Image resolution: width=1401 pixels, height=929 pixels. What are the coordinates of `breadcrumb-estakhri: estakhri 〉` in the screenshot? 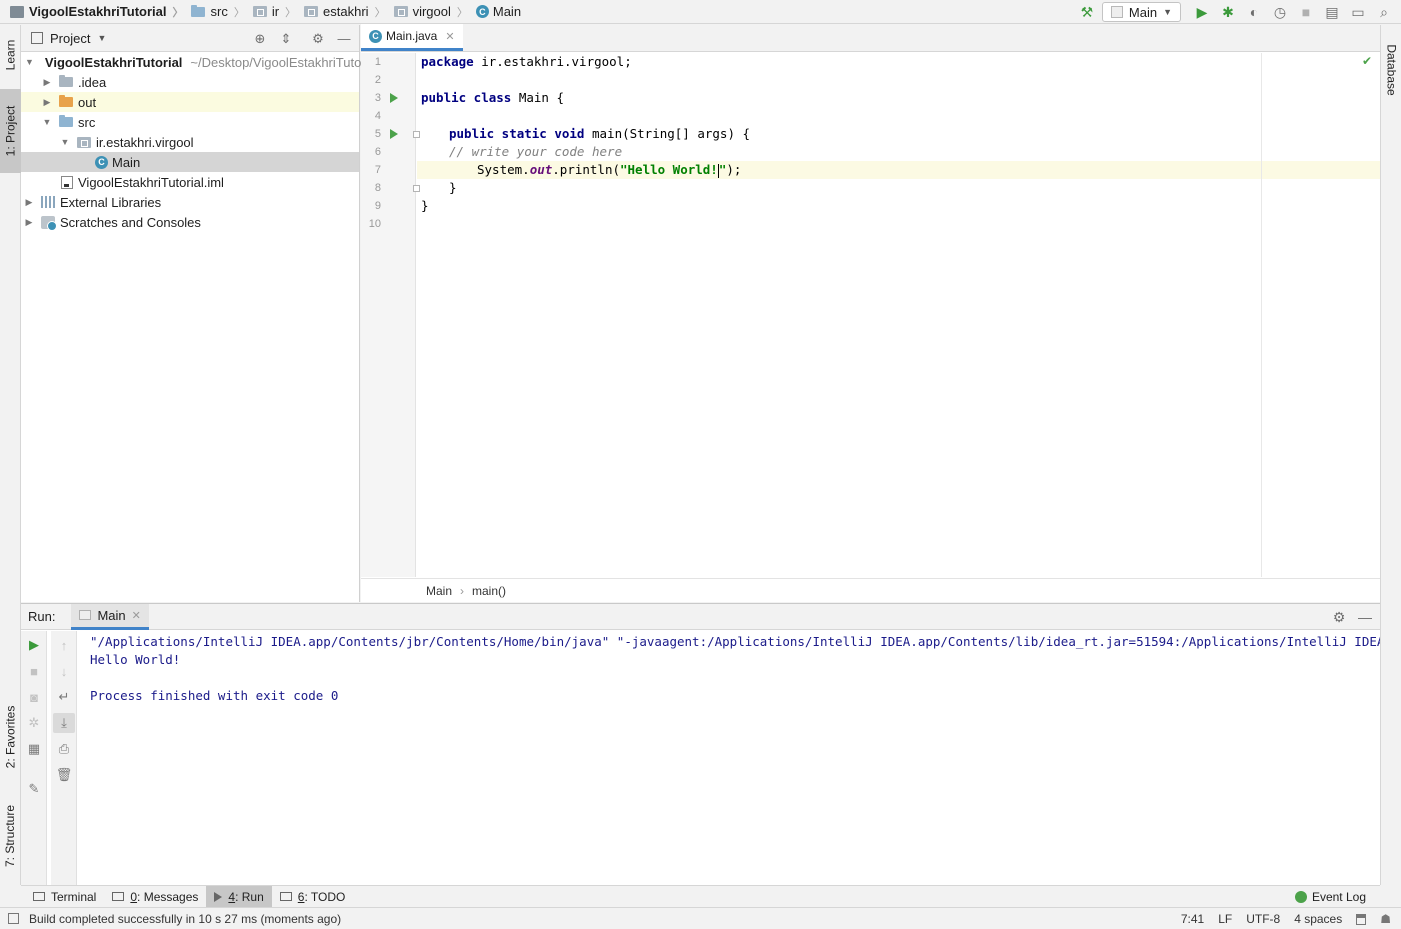 It's located at (341, 12).